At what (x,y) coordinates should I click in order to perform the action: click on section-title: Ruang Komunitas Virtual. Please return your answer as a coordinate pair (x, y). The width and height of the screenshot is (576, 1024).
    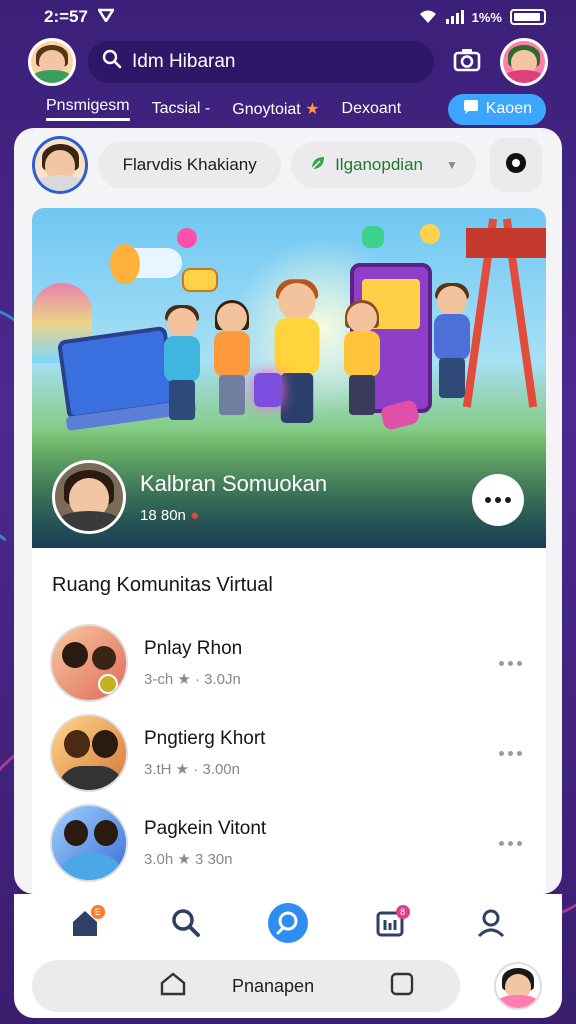
    Looking at the image, I should click on (162, 585).